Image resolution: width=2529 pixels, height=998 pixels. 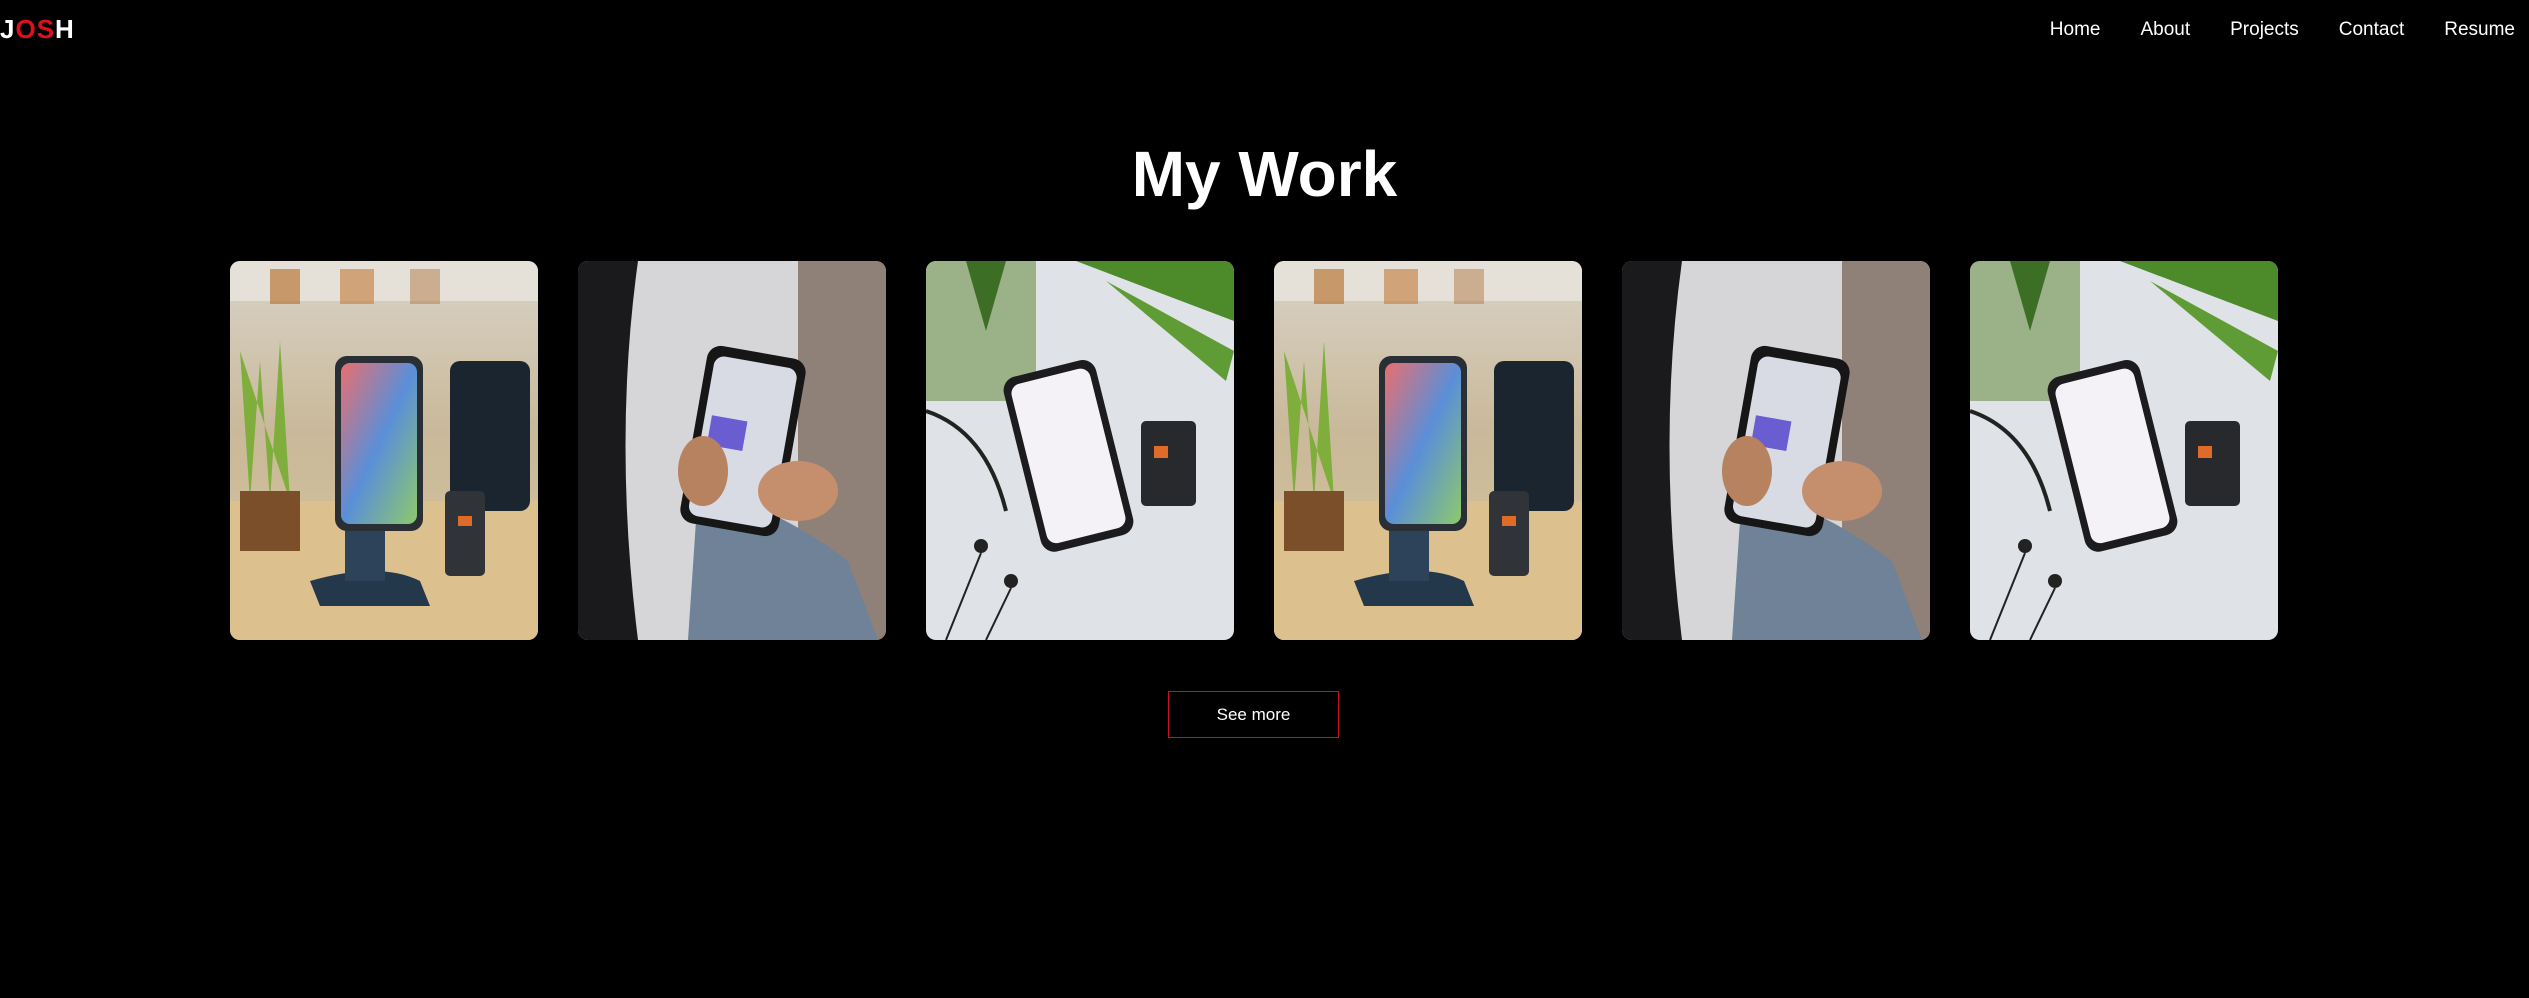 What do you see at coordinates (2371, 30) in the screenshot?
I see `nav-link-contact: Contact` at bounding box center [2371, 30].